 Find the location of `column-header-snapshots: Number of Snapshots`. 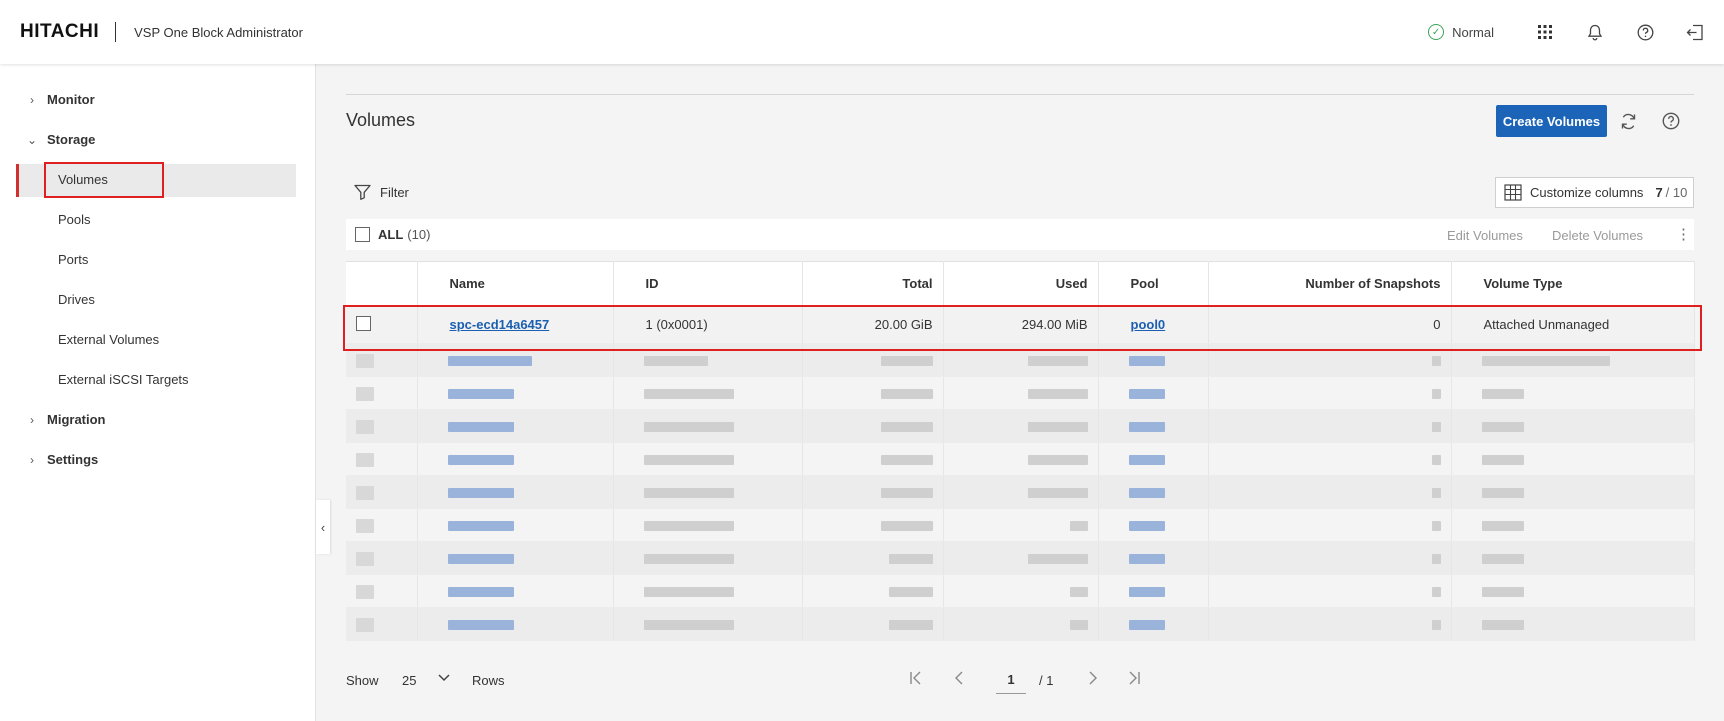

column-header-snapshots: Number of Snapshots is located at coordinates (1330, 283).